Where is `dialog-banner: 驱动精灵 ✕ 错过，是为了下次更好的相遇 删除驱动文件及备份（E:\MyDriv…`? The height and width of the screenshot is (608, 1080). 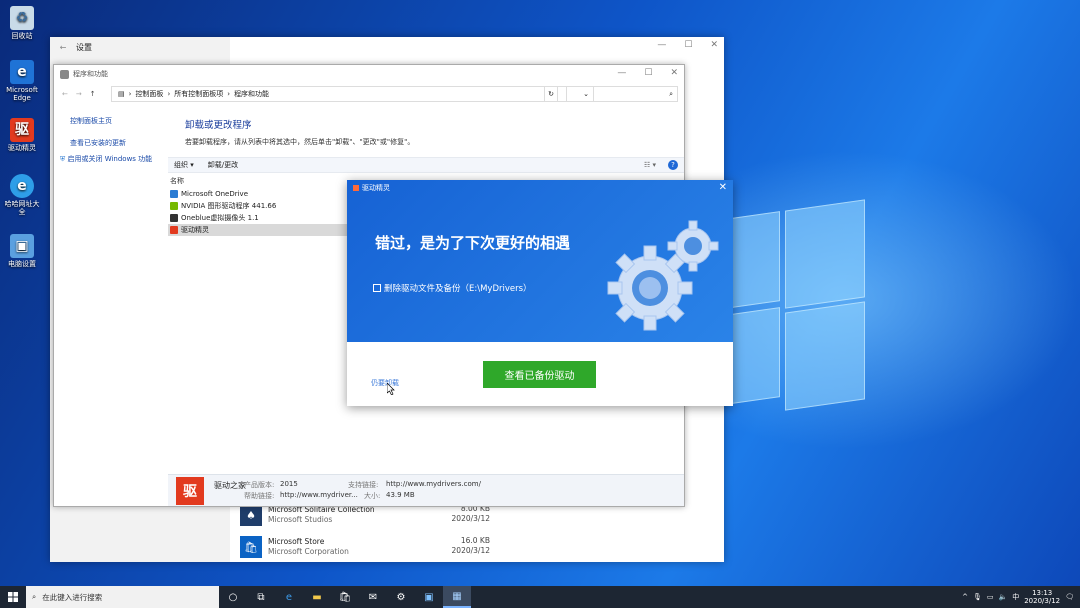
dialog-banner: 驱动精灵 ✕ 错过，是为了下次更好的相遇 删除驱动文件及备份（E:\MyDriv… is located at coordinates (540, 261).